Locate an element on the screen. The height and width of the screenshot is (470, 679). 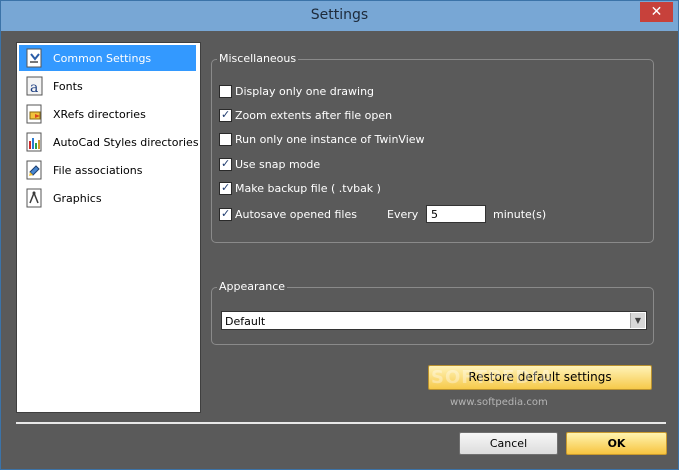
sidebar-item-graphics: Graphics is located at coordinates (107, 198).